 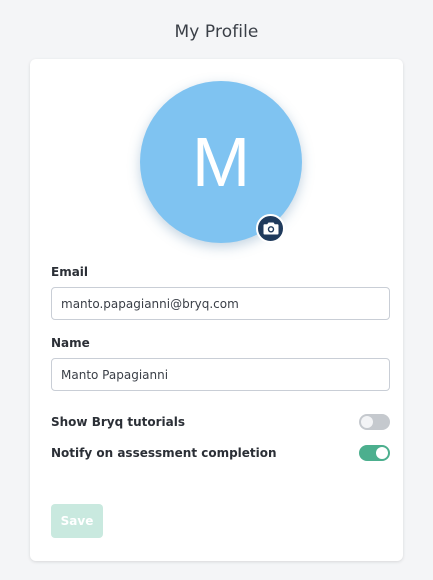 What do you see at coordinates (220, 303) in the screenshot?
I see `email-field` at bounding box center [220, 303].